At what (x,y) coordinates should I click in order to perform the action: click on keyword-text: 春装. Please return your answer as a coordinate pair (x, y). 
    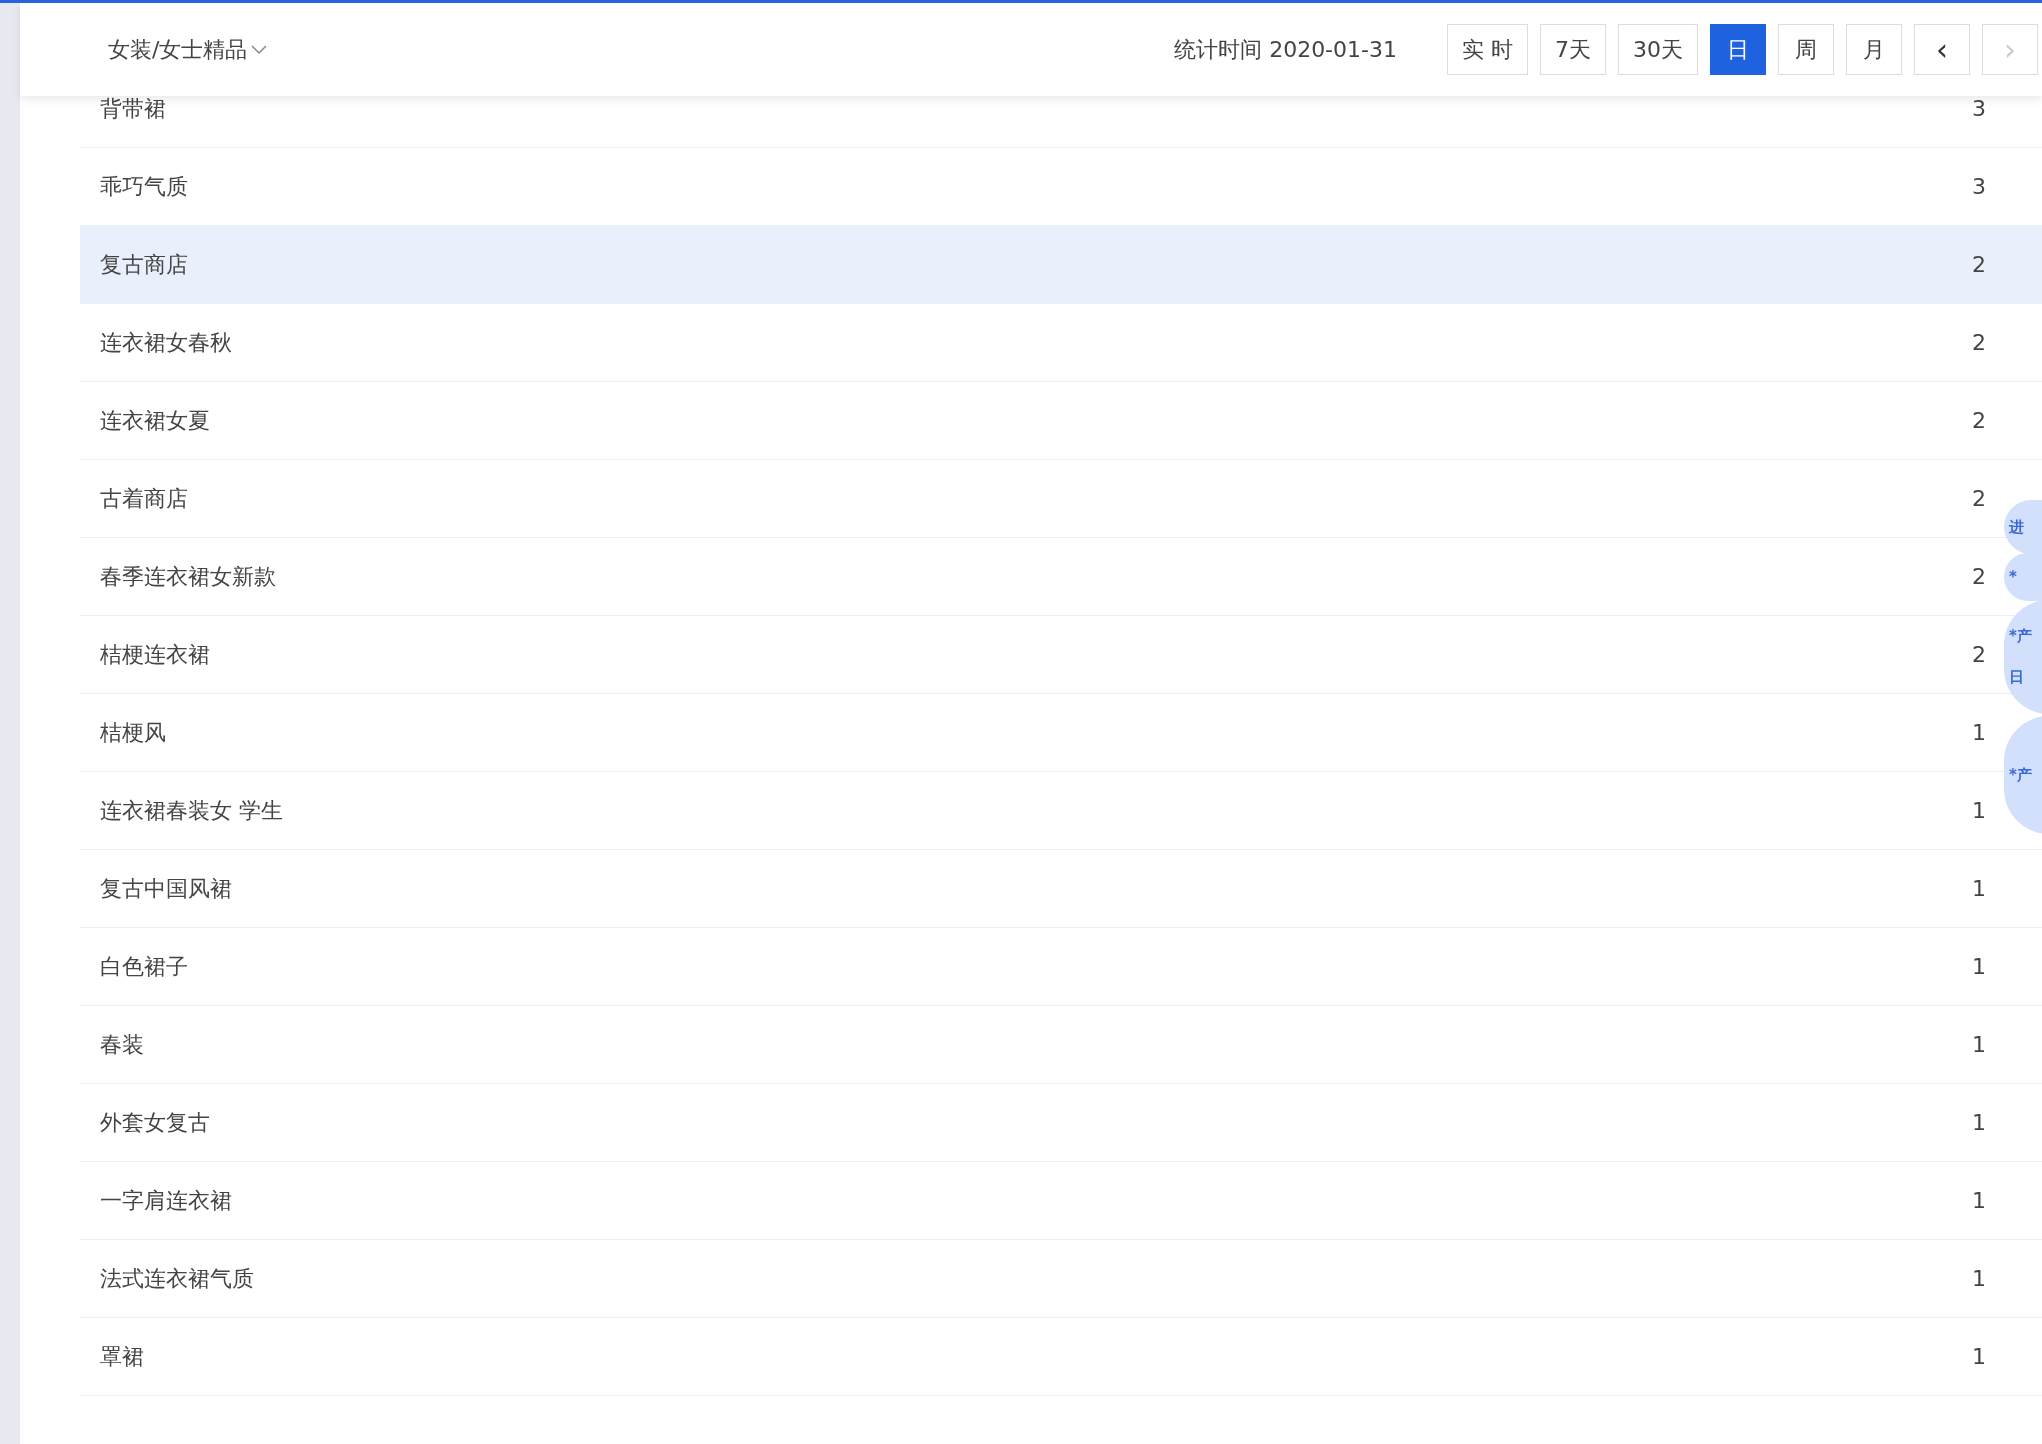
    Looking at the image, I should click on (122, 1044).